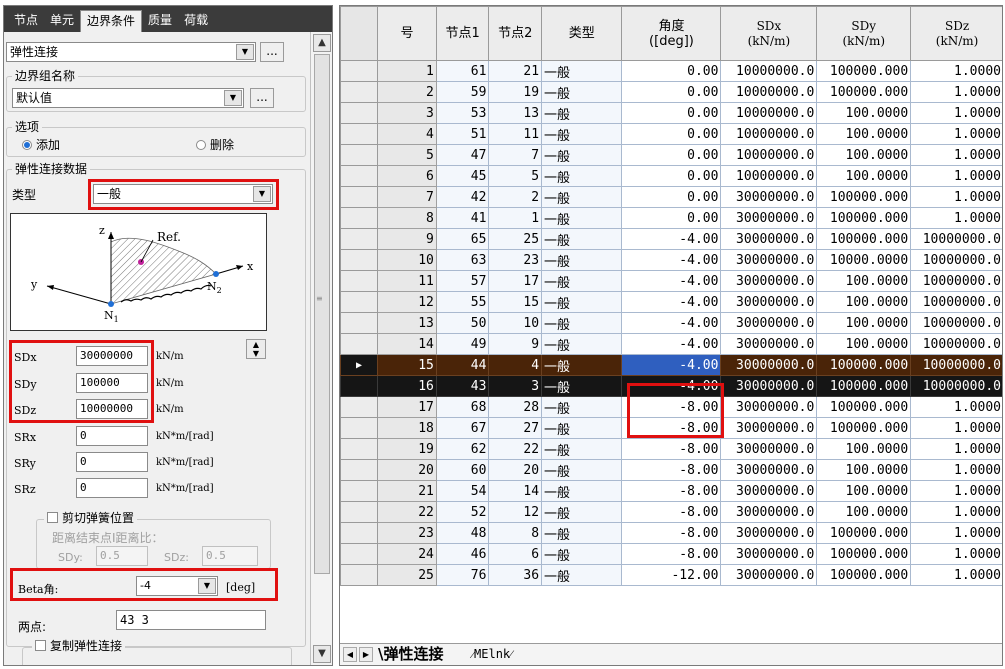  Describe the element at coordinates (233, 98) in the screenshot. I see `chevron-down-icon: ▼` at that location.